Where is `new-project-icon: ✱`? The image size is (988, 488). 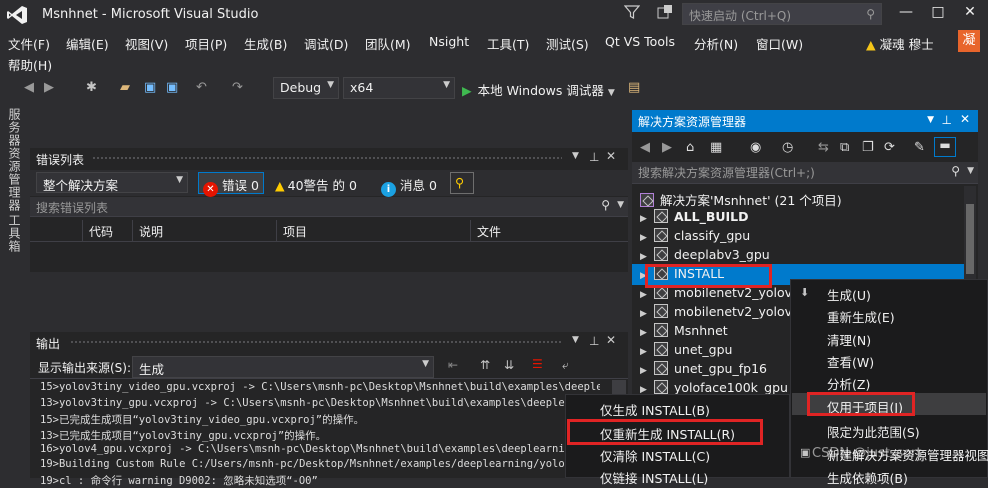
new-project-icon: ✱ is located at coordinates (91, 87).